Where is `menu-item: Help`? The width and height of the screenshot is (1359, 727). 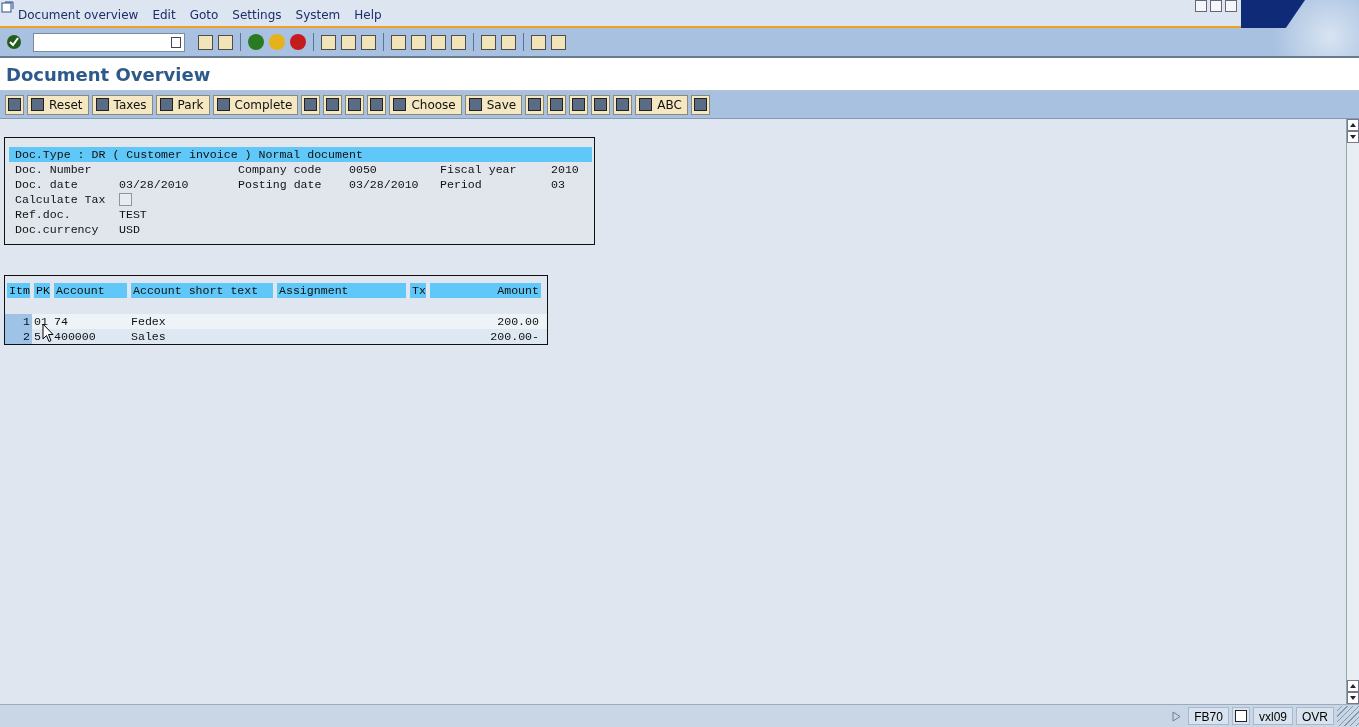
menu-item: Help is located at coordinates (368, 17).